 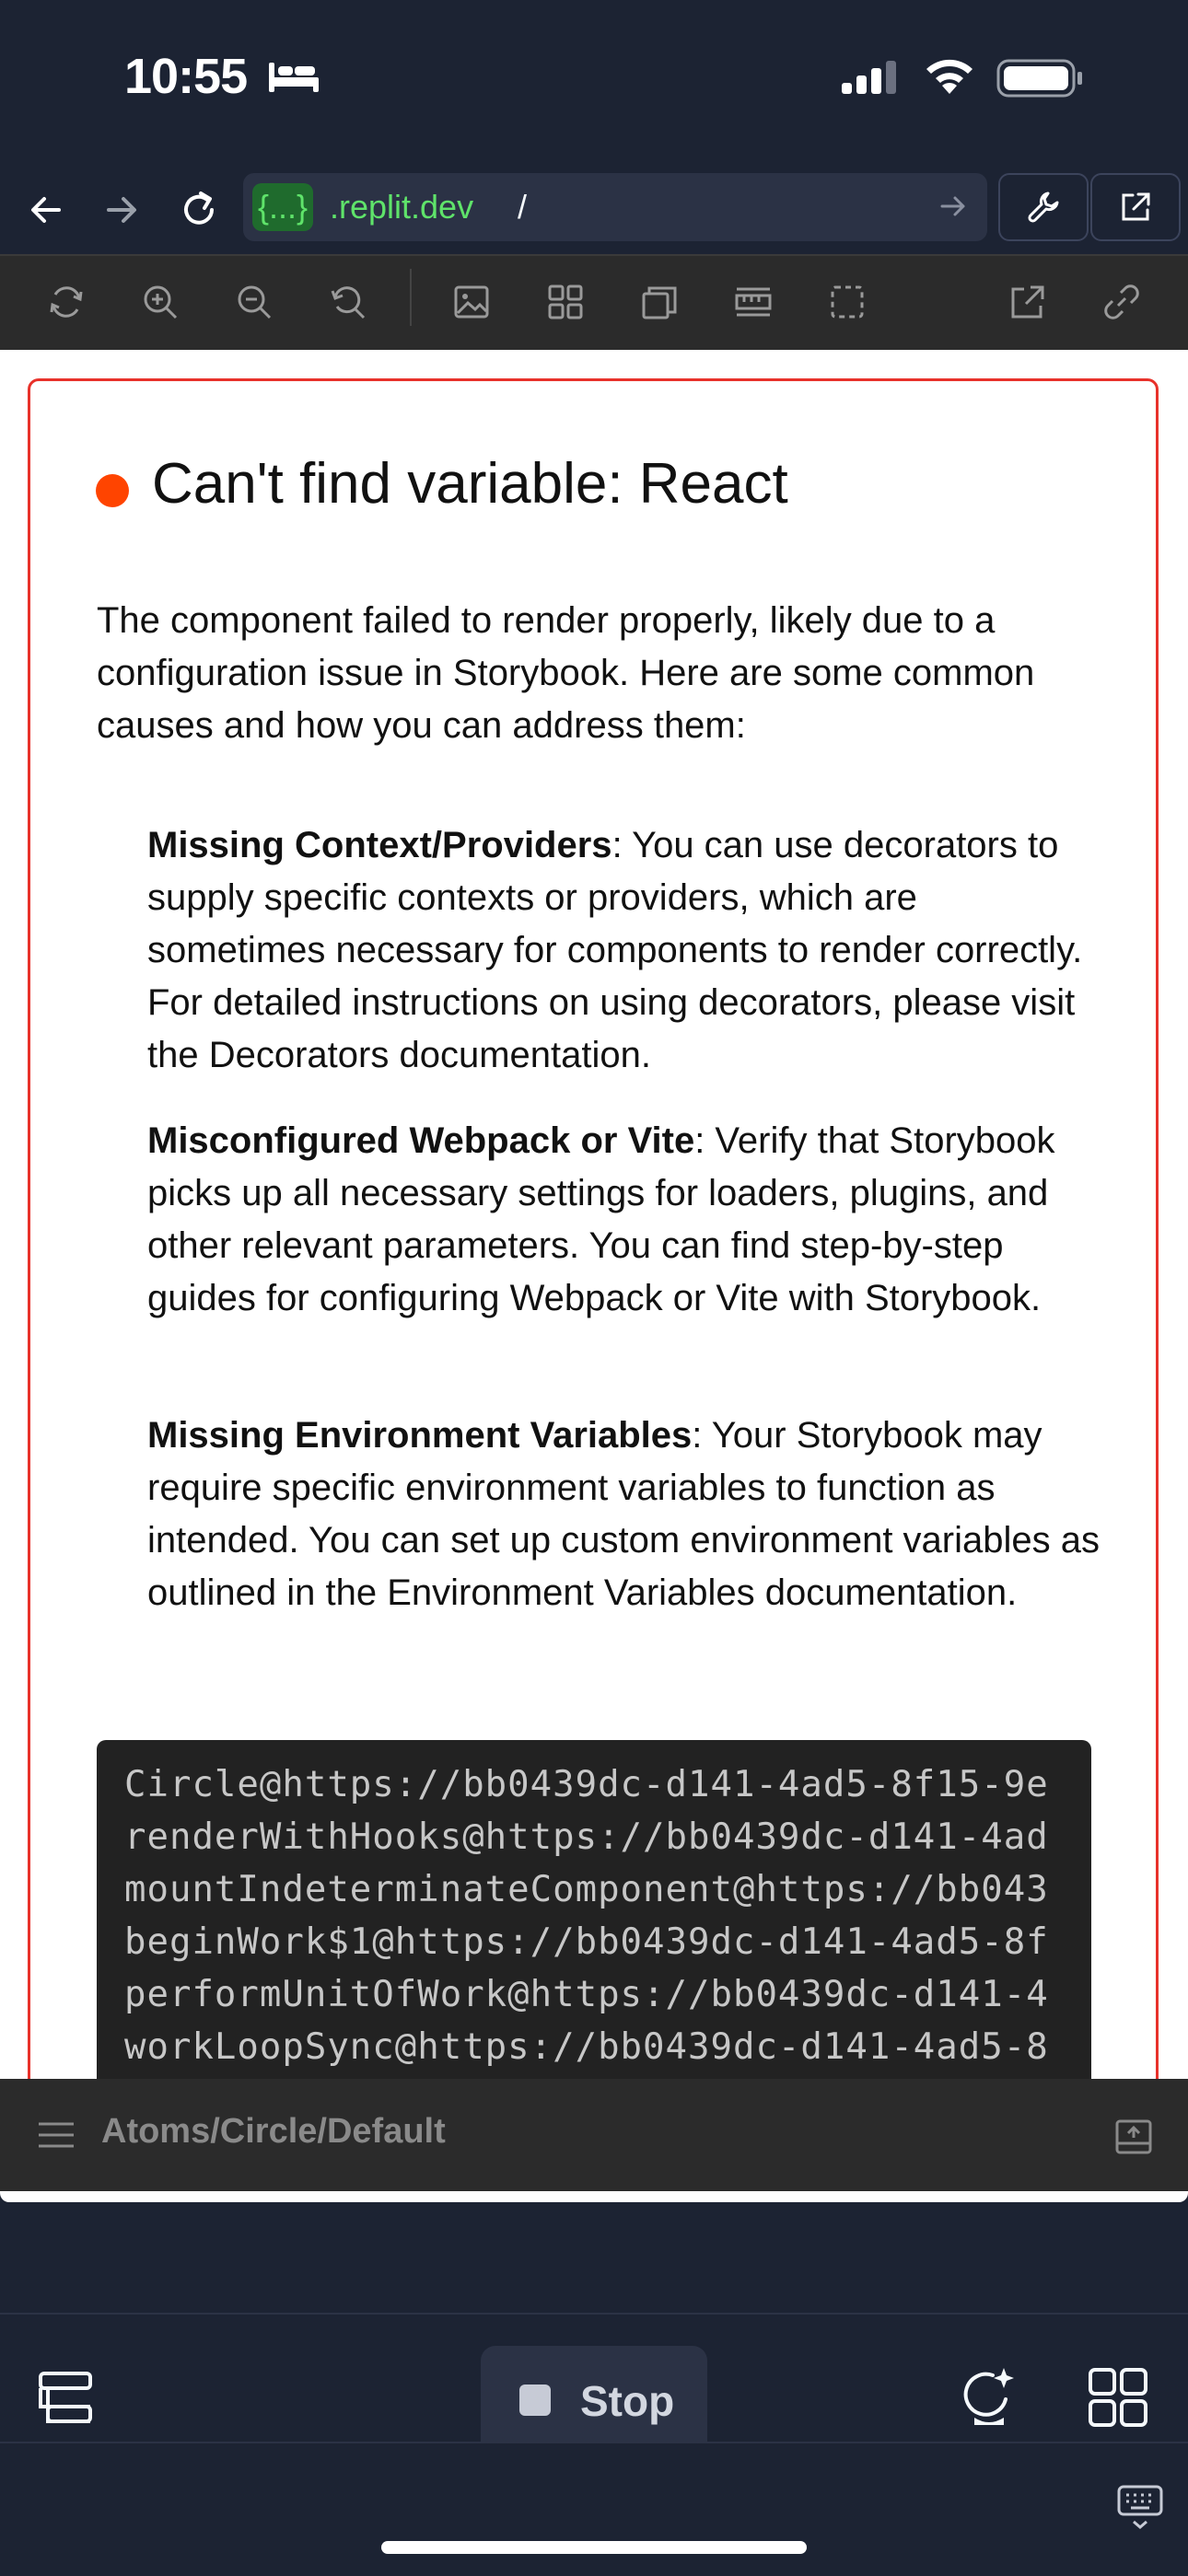 I want to click on zoom-reset-icon, so click(x=348, y=302).